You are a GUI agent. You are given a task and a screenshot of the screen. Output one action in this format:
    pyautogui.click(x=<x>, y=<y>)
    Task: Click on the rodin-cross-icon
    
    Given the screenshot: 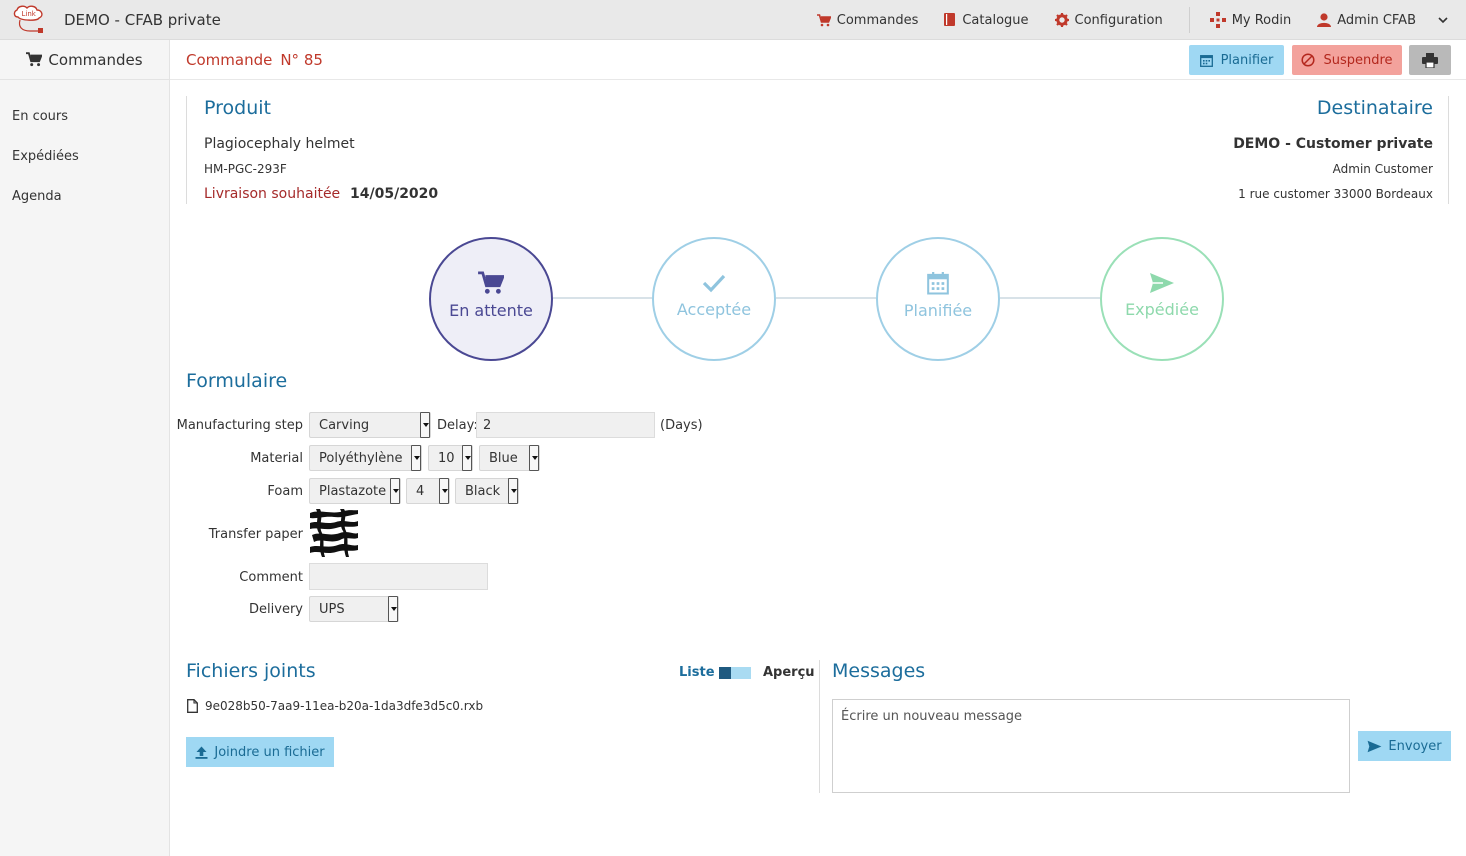 What is the action you would take?
    pyautogui.click(x=1217, y=20)
    